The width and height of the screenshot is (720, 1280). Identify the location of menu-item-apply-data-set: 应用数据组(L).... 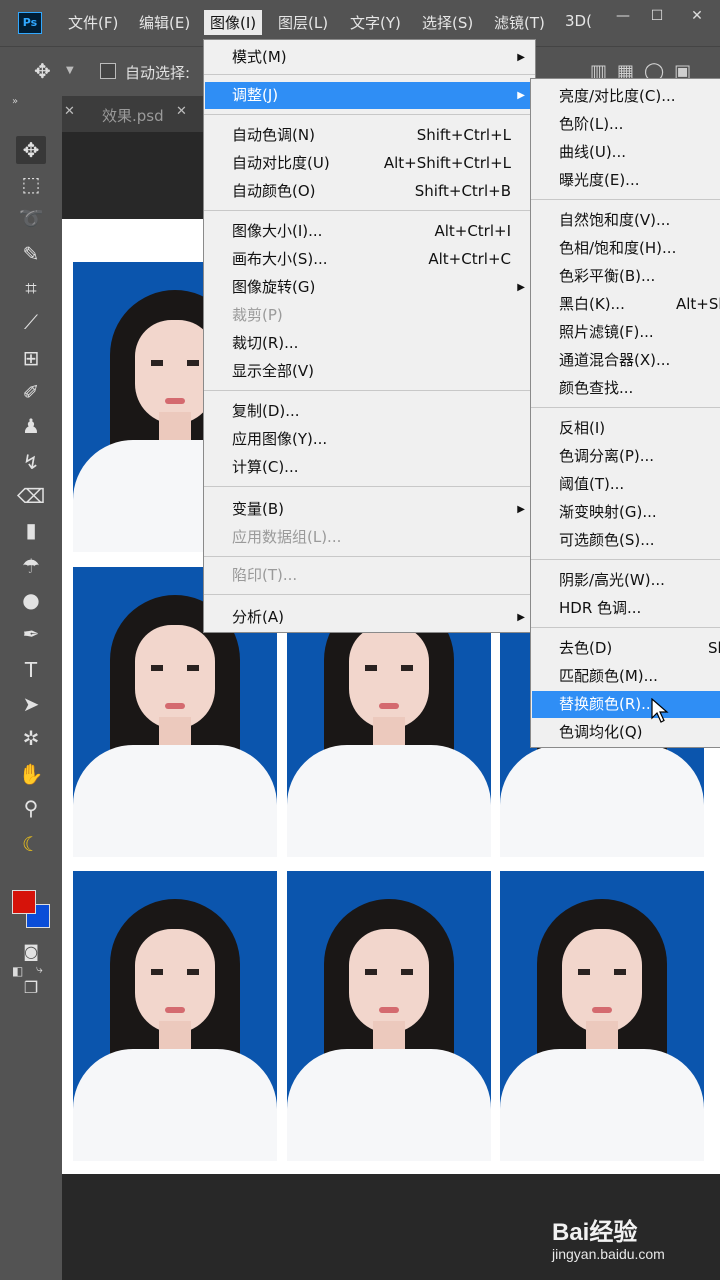
(287, 537).